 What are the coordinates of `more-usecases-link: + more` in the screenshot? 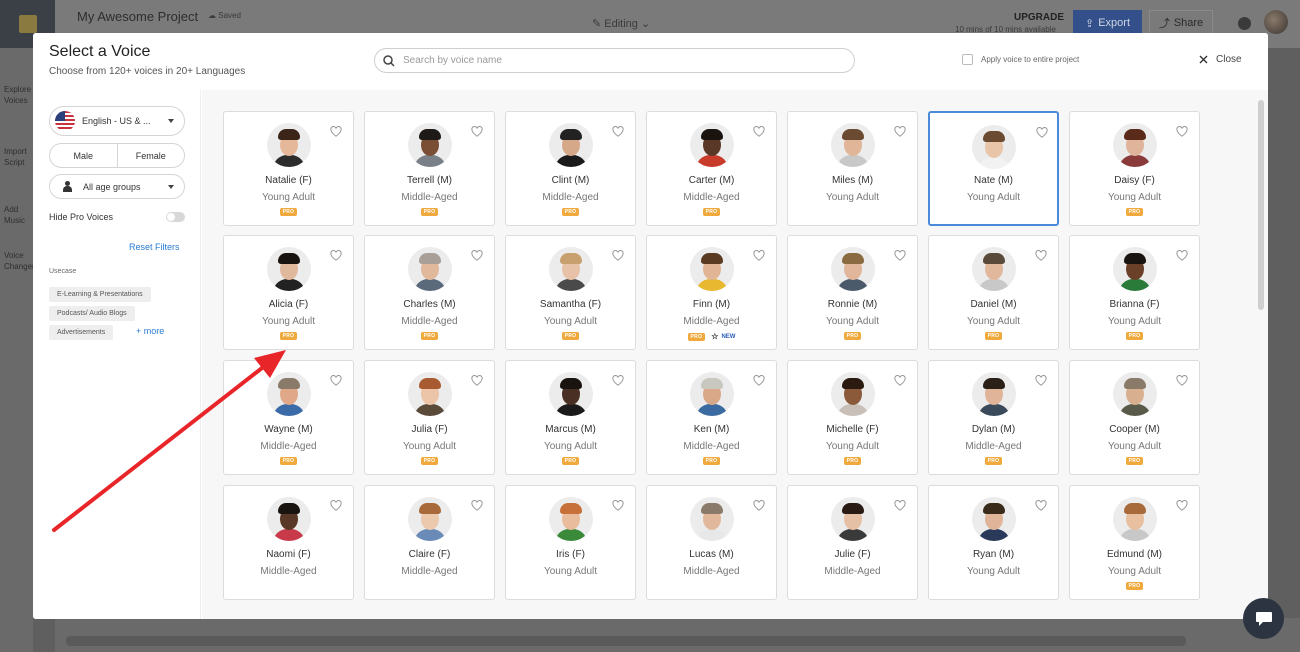 It's located at (150, 331).